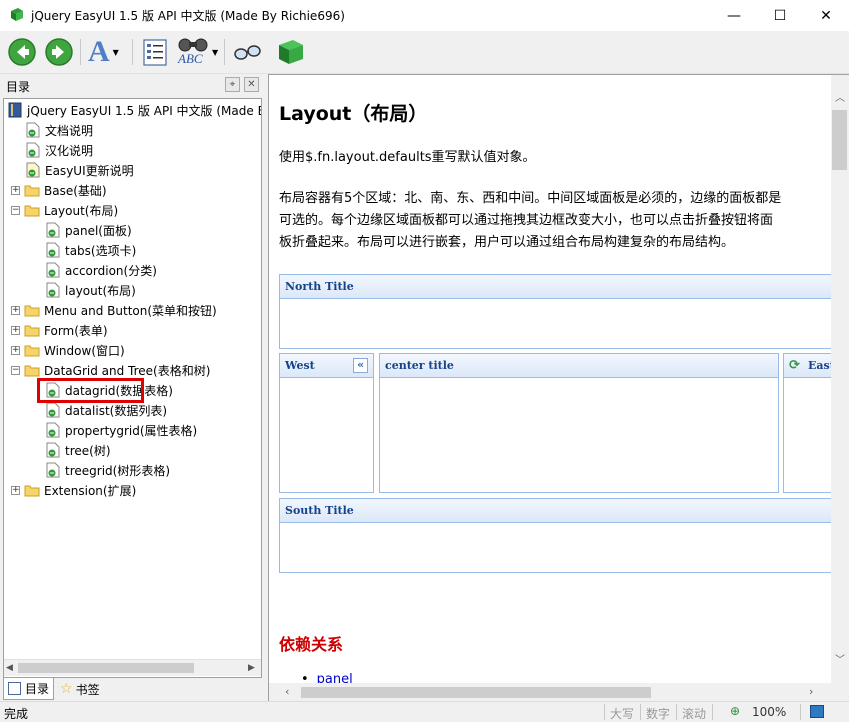 The width and height of the screenshot is (849, 722). I want to click on tree-horizontal-scrollbar: ◀ ▶, so click(132, 667).